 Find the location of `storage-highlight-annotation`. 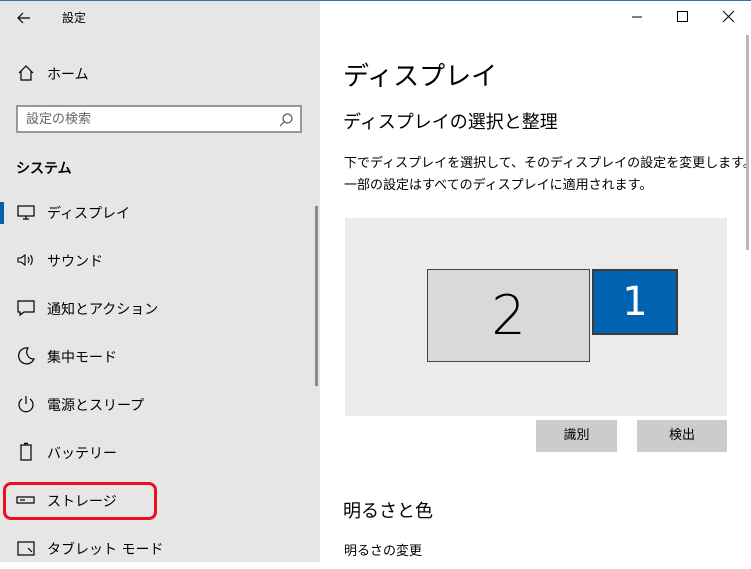

storage-highlight-annotation is located at coordinates (80, 501).